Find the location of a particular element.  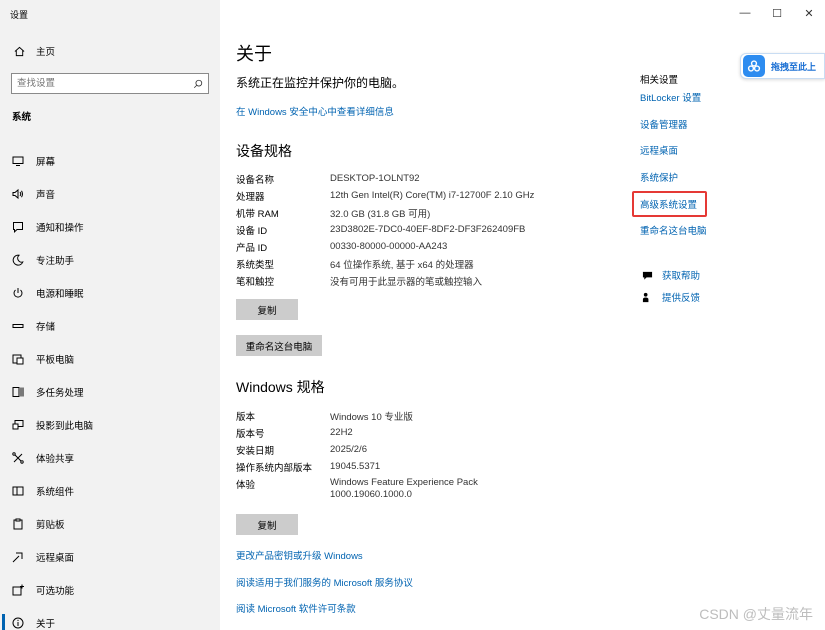

home-label: 主页 is located at coordinates (46, 52).